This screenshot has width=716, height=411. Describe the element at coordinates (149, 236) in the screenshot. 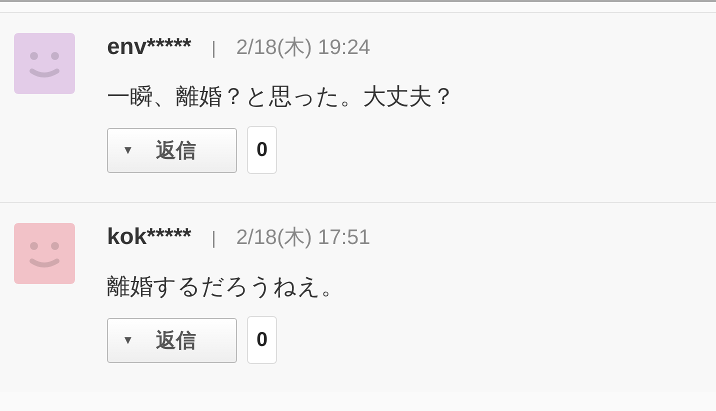

I see `username: kok*****` at that location.